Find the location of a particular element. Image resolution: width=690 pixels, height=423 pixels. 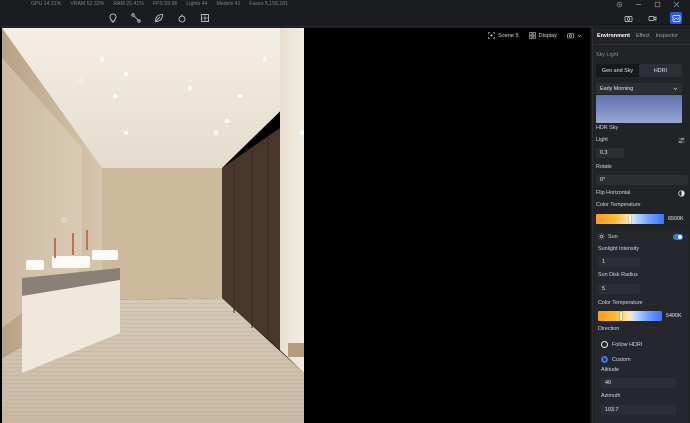

window-controls is located at coordinates (648, 4).